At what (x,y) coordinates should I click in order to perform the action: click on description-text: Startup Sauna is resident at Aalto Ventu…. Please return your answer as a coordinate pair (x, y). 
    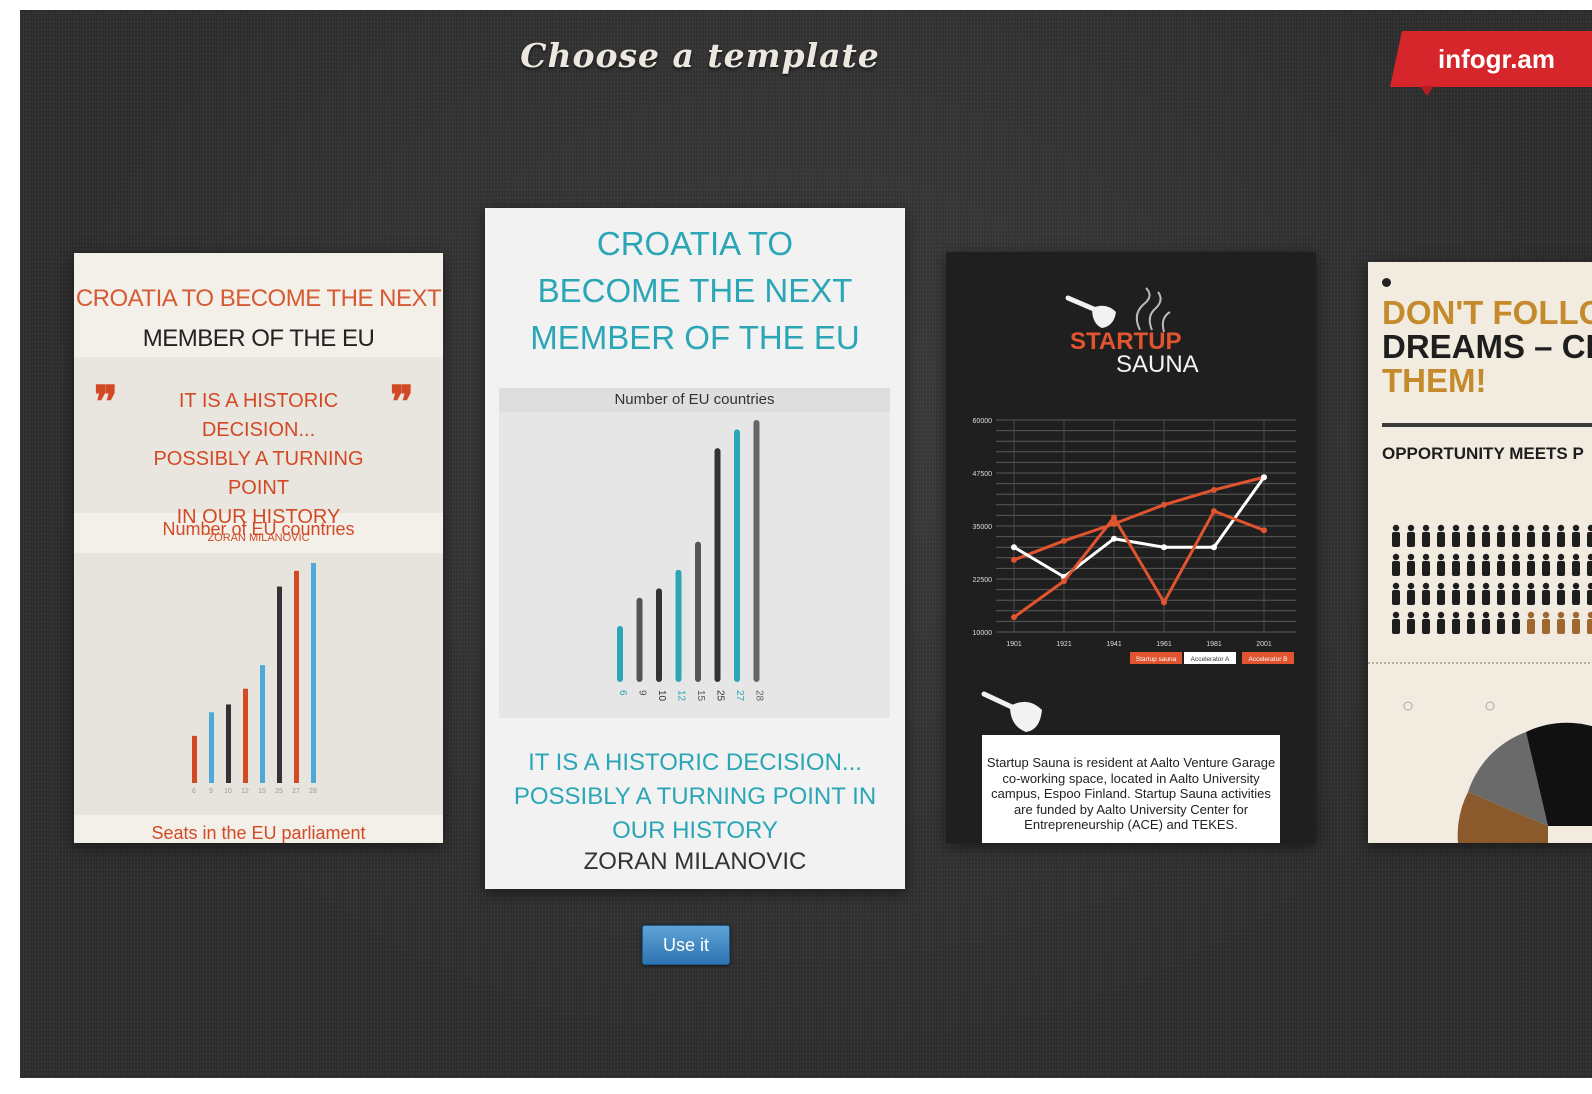
    Looking at the image, I should click on (1131, 789).